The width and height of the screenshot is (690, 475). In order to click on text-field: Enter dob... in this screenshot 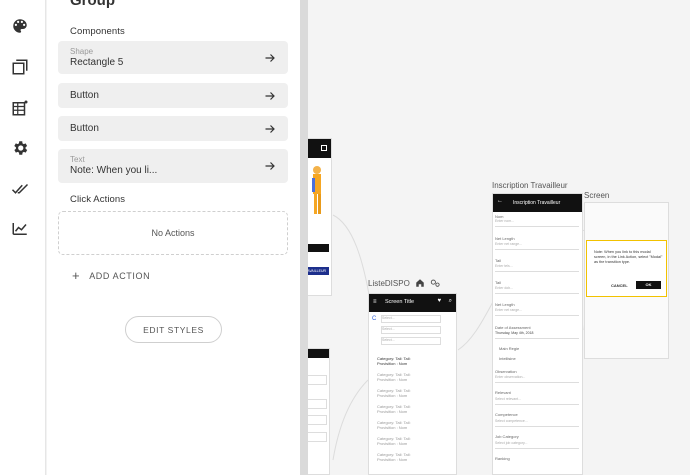, I will do `click(537, 290)`.